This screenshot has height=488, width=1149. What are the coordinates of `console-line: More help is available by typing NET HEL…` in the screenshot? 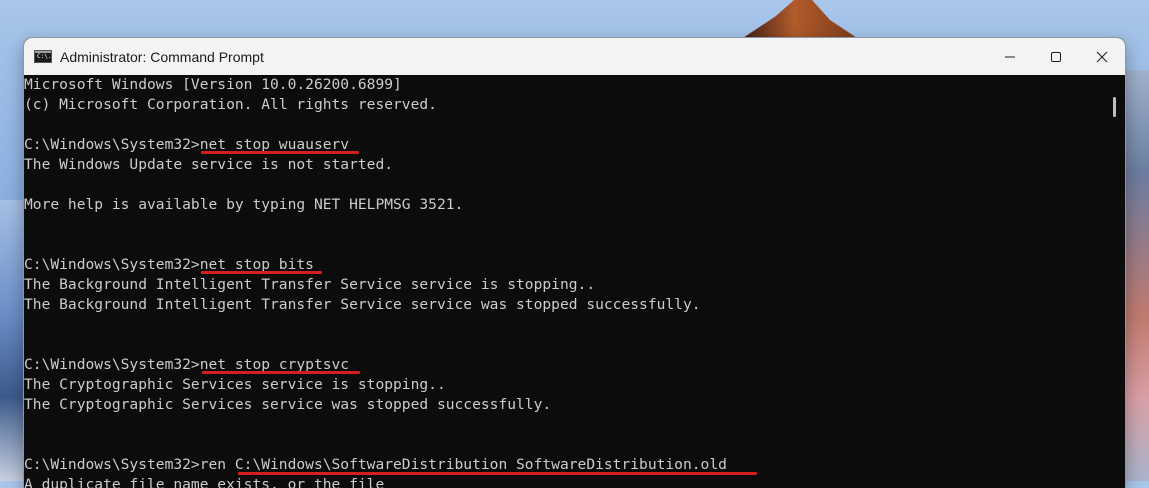 It's located at (244, 204).